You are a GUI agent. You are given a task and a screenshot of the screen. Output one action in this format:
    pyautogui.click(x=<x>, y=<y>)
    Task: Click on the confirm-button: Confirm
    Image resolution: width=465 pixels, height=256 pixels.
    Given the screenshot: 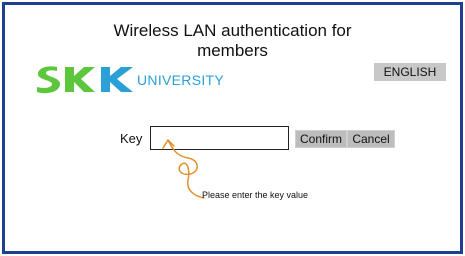 What is the action you would take?
    pyautogui.click(x=321, y=139)
    